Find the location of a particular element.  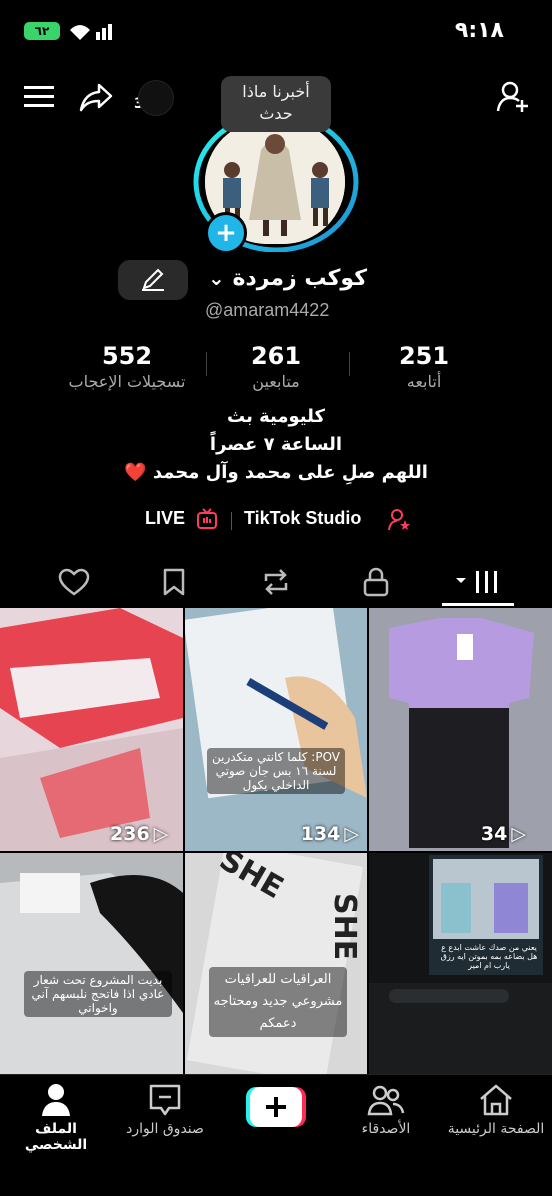

lock-icon is located at coordinates (376, 582).